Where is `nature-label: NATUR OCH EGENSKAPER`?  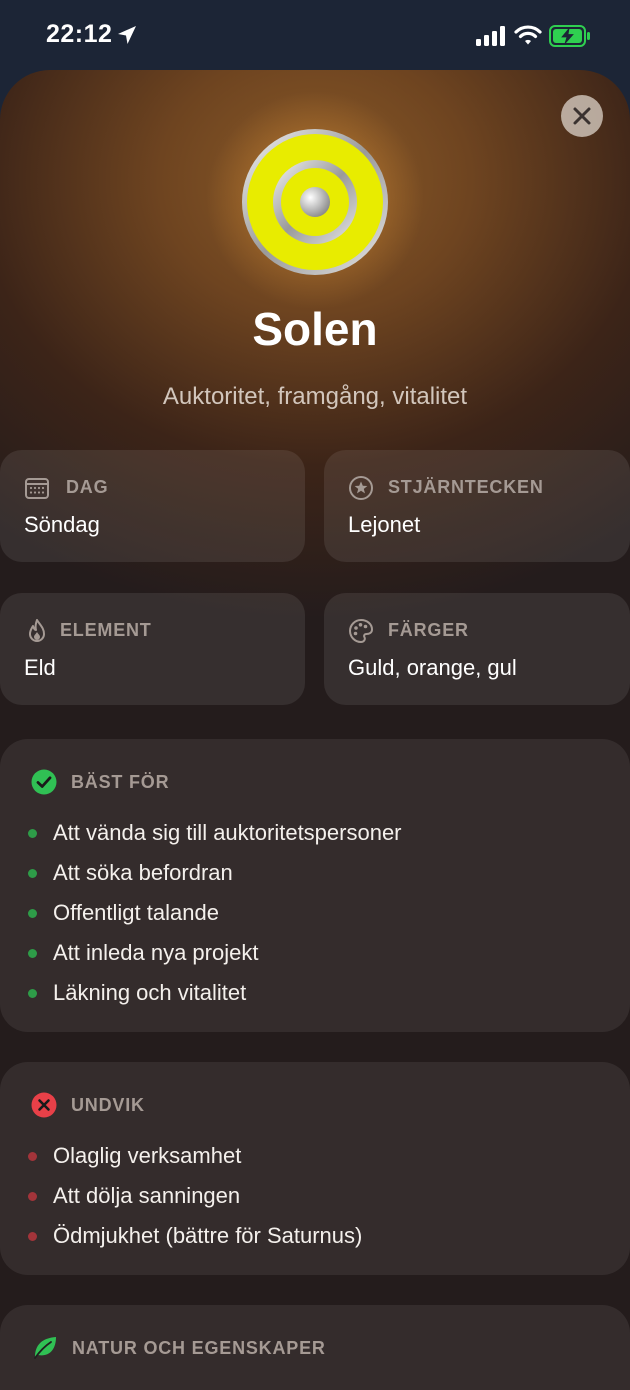
nature-label: NATUR OCH EGENSKAPER is located at coordinates (199, 1348).